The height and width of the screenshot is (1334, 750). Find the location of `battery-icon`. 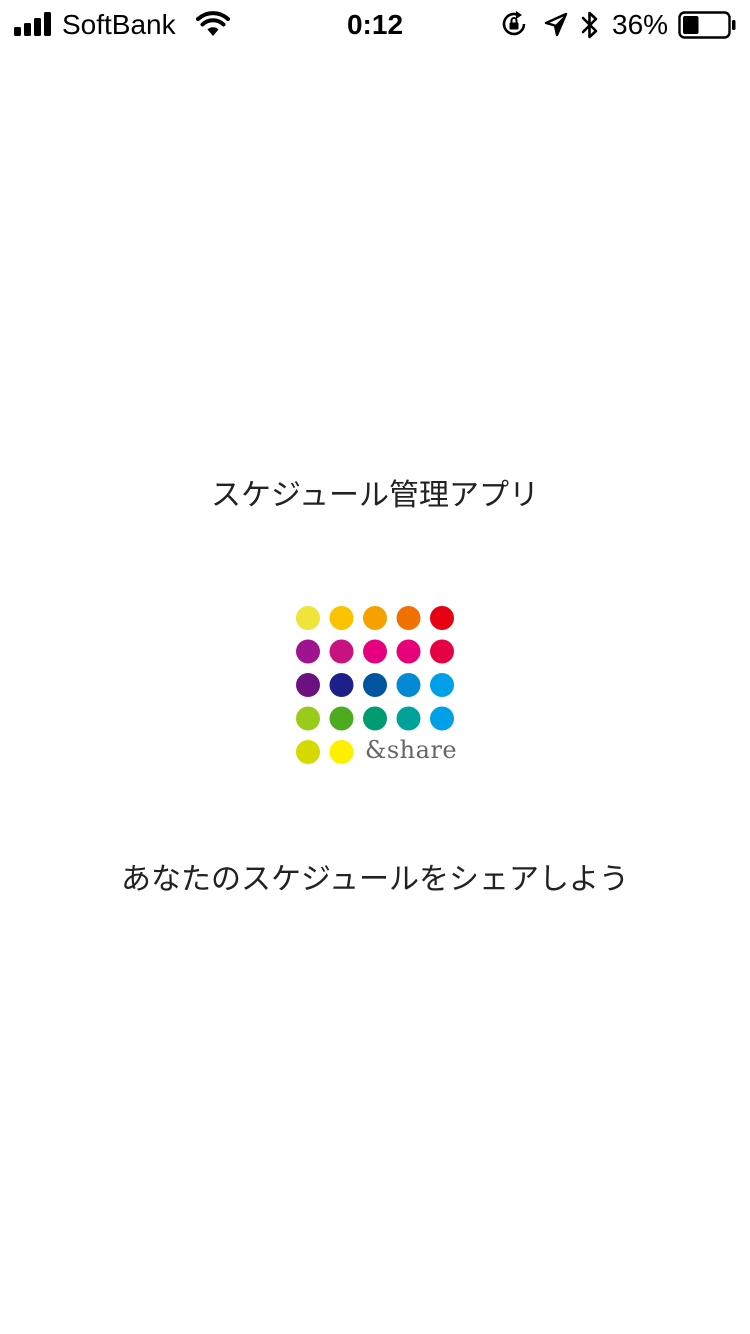

battery-icon is located at coordinates (707, 25).